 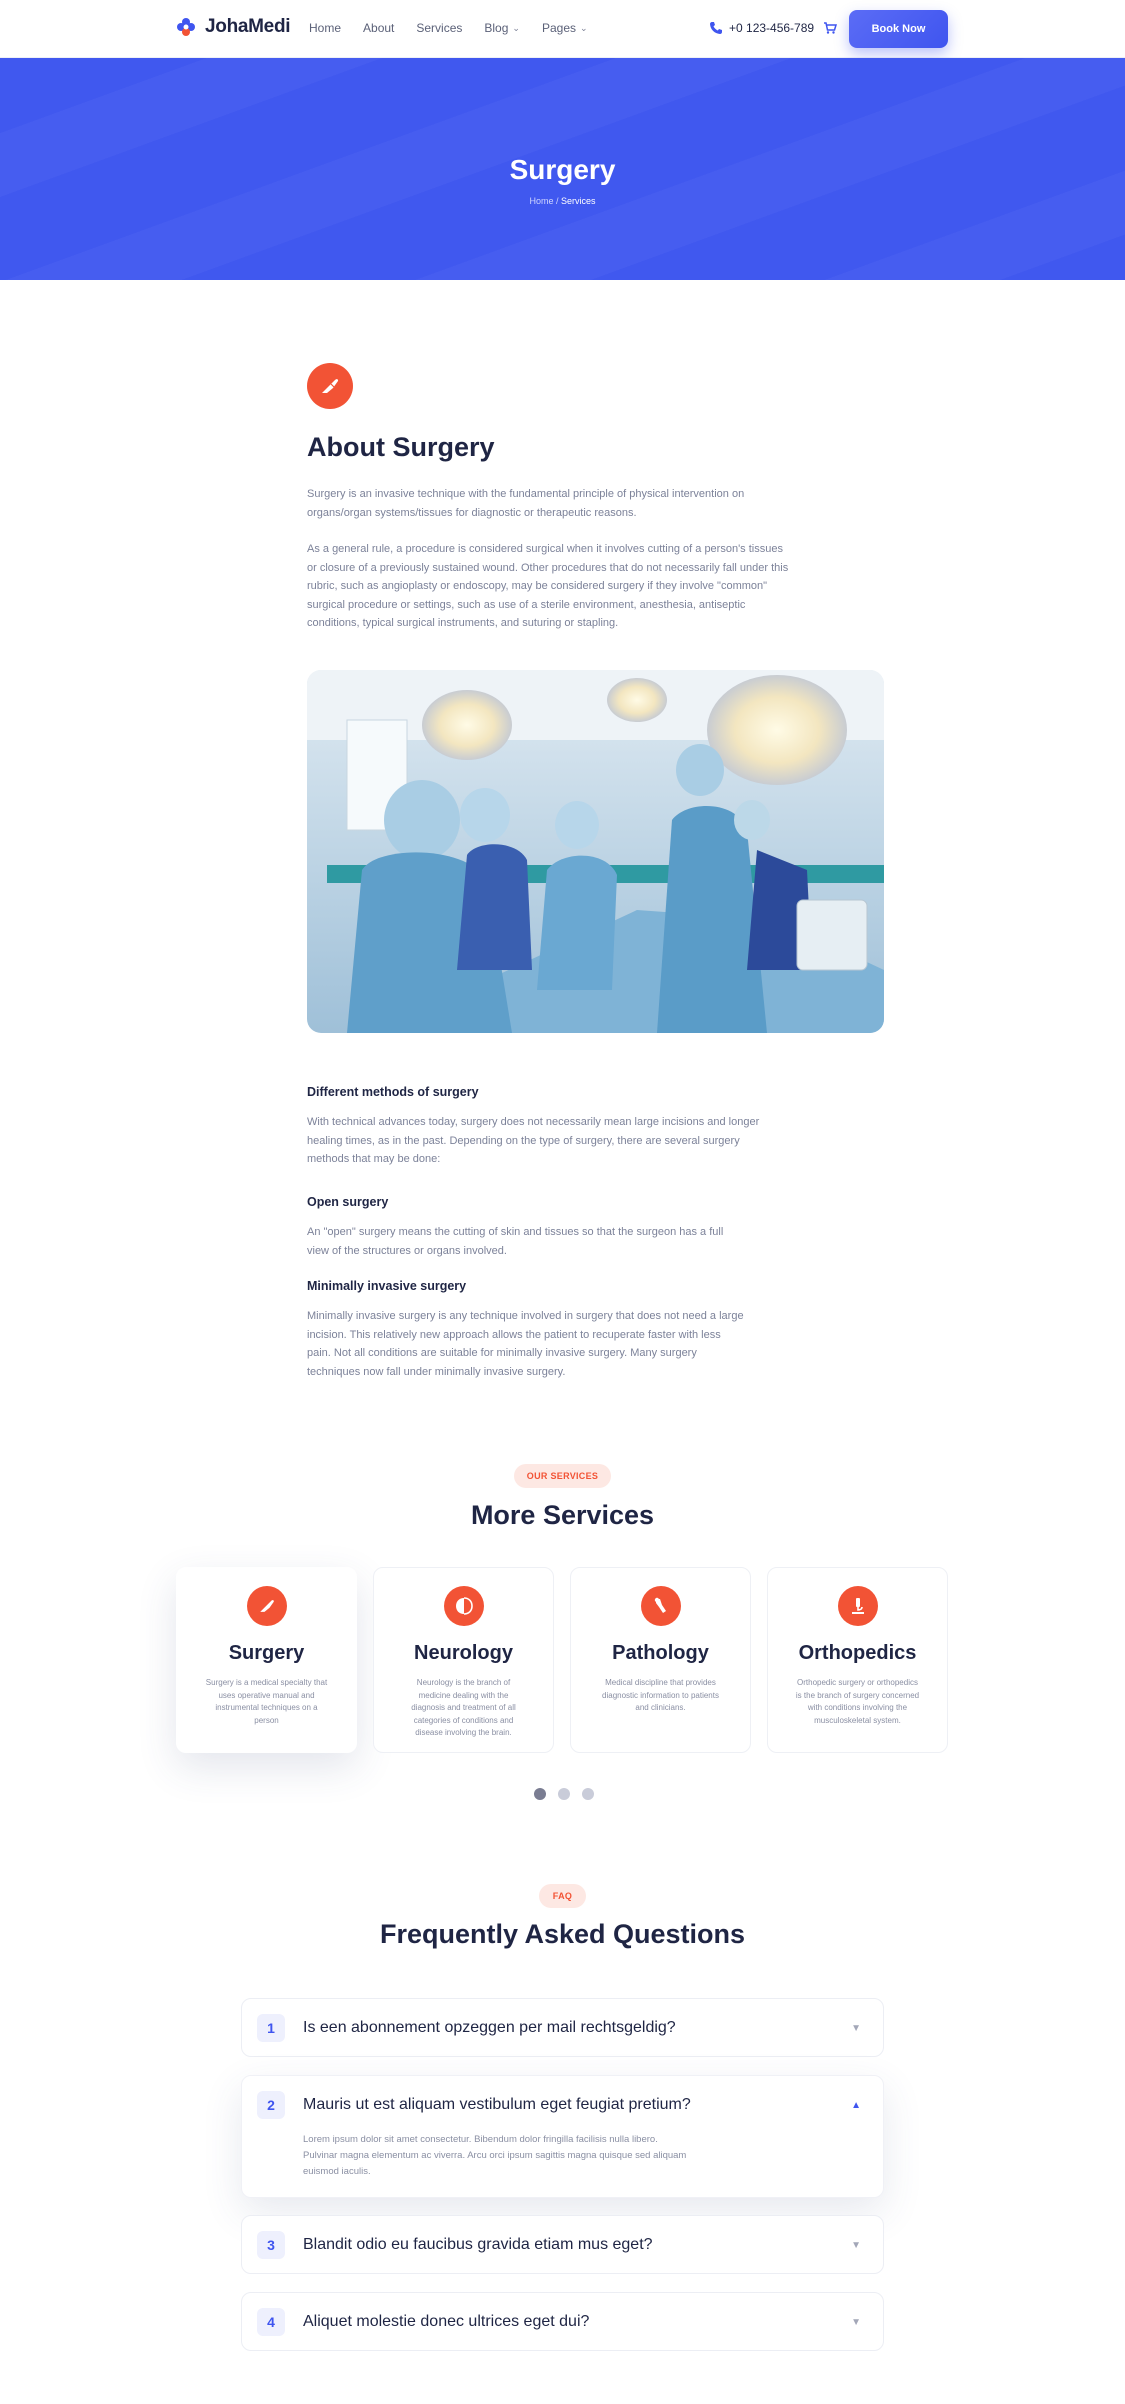 What do you see at coordinates (266, 1653) in the screenshot?
I see `service-card-title: Surgery` at bounding box center [266, 1653].